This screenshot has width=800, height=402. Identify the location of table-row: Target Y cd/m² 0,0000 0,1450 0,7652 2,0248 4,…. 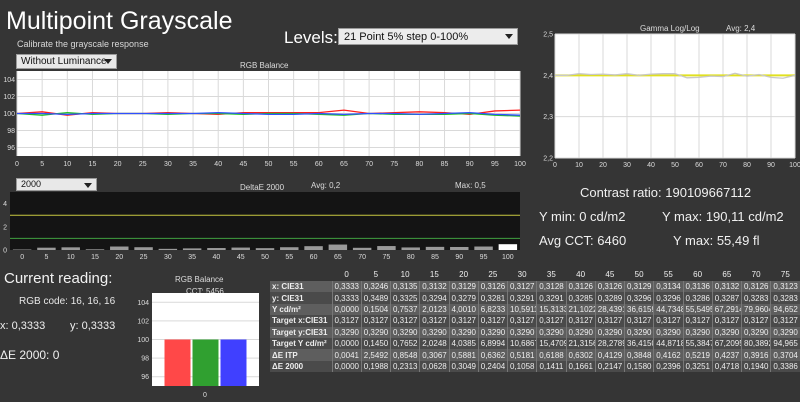
(535, 343).